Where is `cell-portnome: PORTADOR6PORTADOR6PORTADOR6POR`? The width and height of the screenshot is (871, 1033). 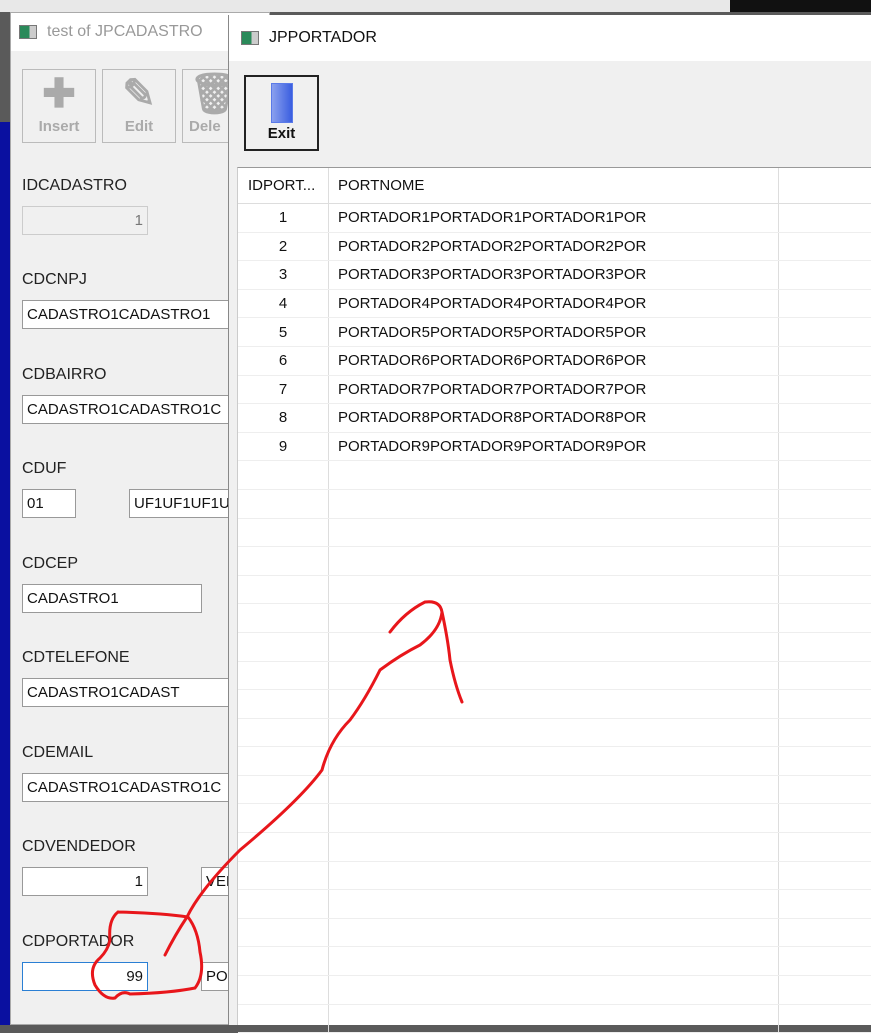
cell-portnome: PORTADOR6PORTADOR6PORTADOR6POR is located at coordinates (554, 360).